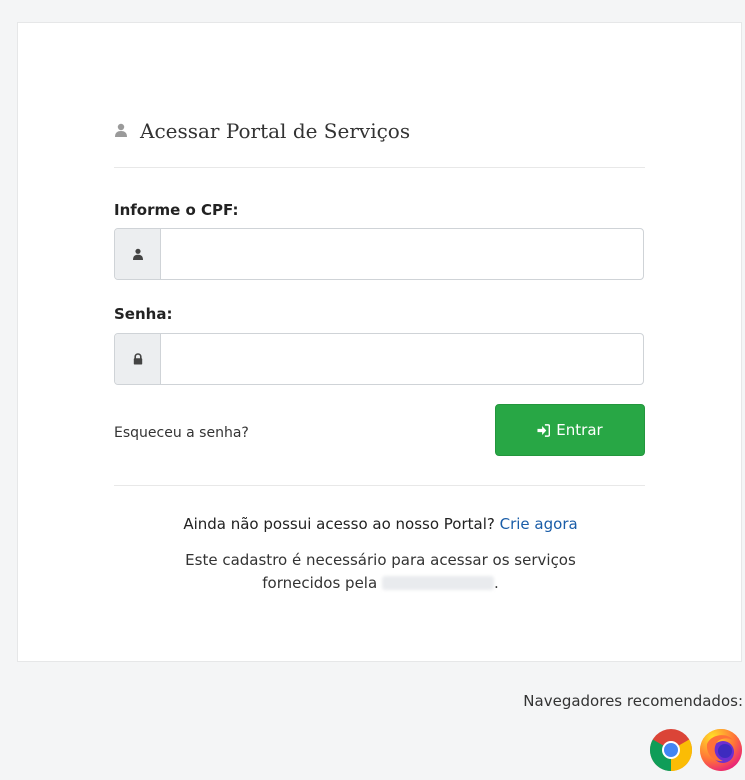 This screenshot has width=745, height=780. Describe the element at coordinates (339, 524) in the screenshot. I see `signup-question: Ainda não possui acesso ao nosso Portal?` at that location.